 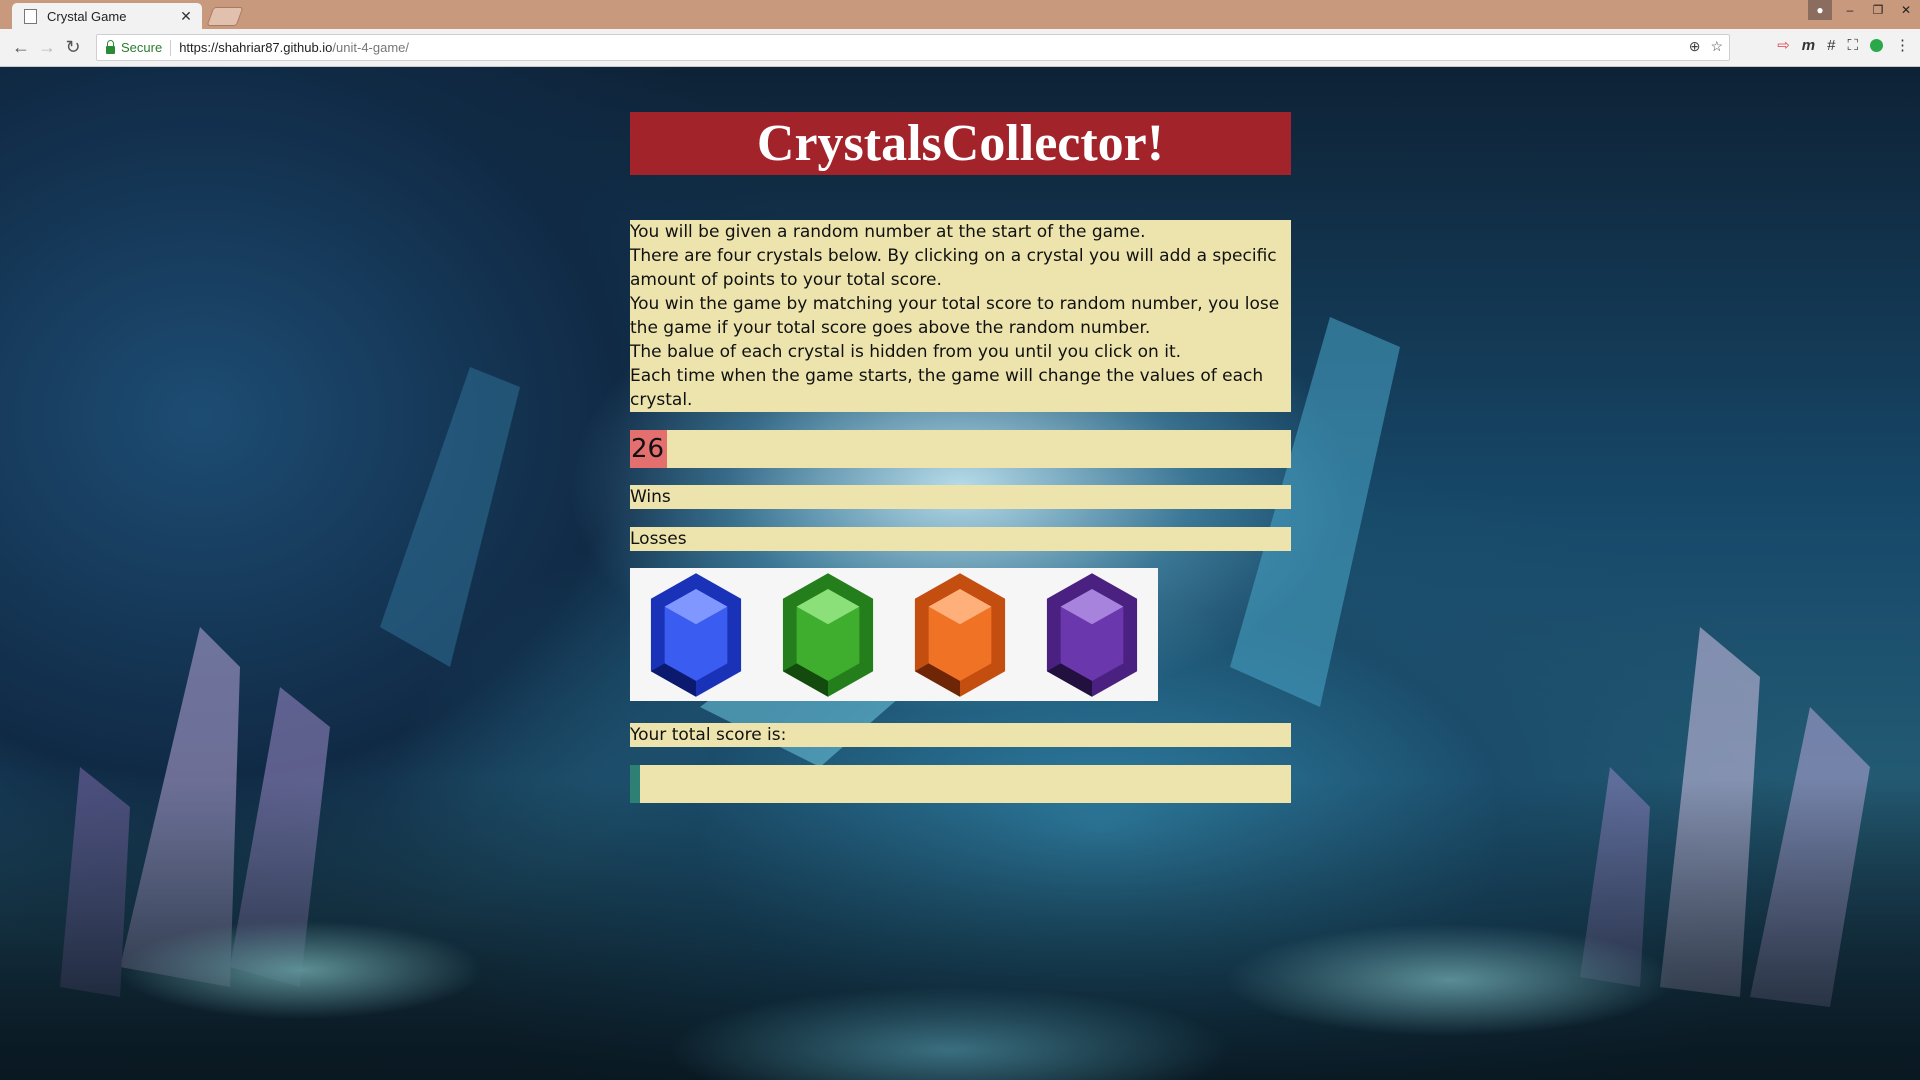 I want to click on browser-tabbar: Crystal Game ✕ ● – ❐ ✕, so click(x=960, y=14).